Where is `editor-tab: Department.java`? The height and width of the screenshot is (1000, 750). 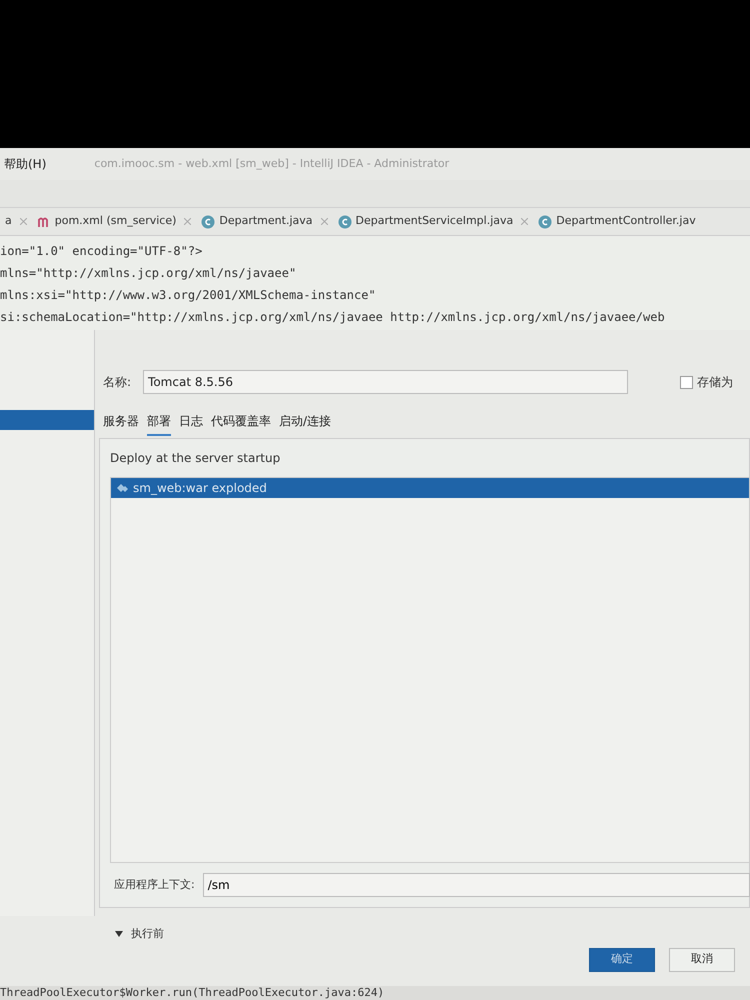 editor-tab: Department.java is located at coordinates (264, 221).